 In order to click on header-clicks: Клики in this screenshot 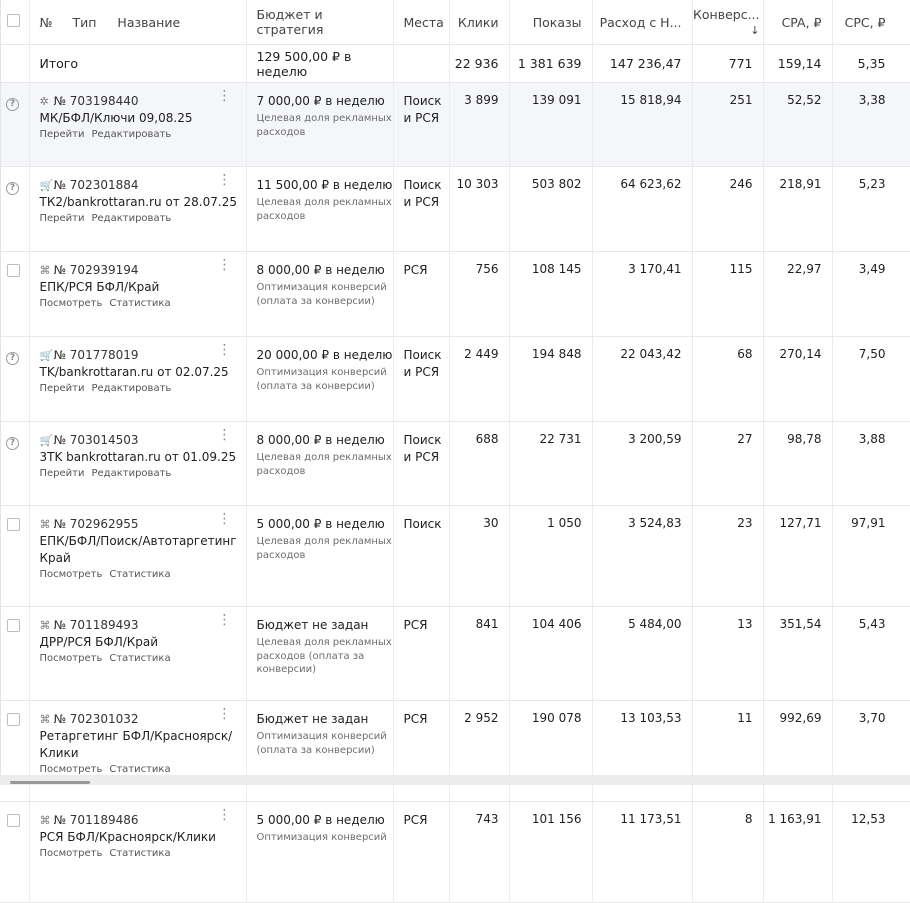, I will do `click(479, 22)`.